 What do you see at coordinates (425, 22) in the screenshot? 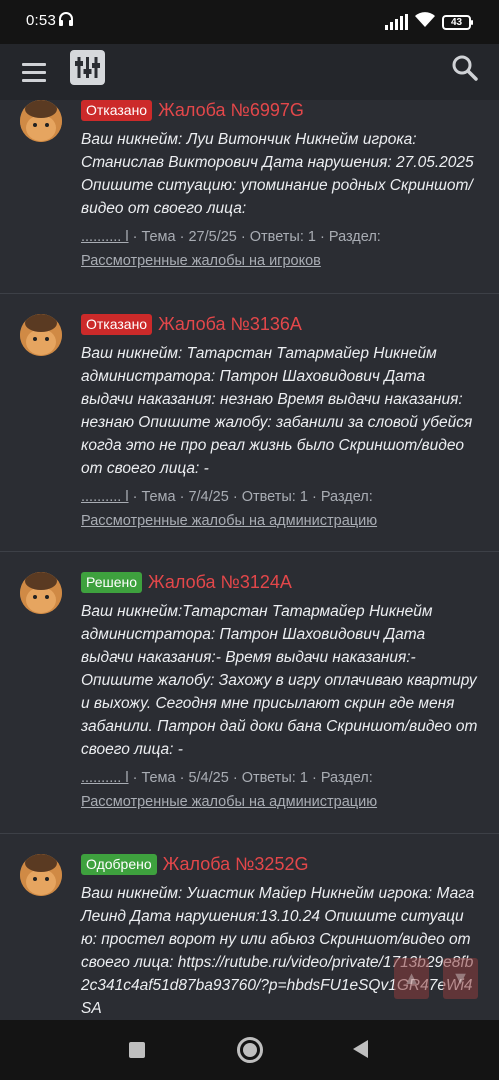
I see `wifi-icon` at bounding box center [425, 22].